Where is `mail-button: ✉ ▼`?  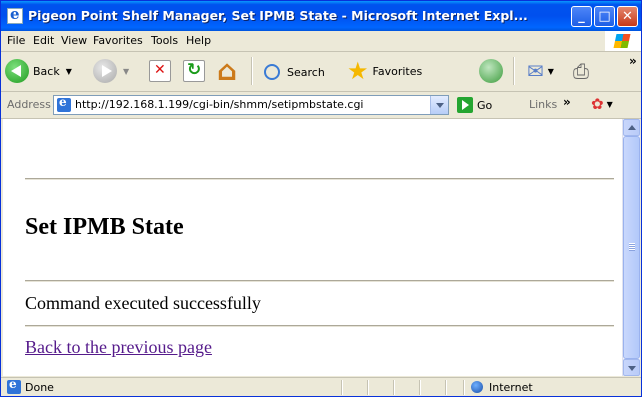
mail-button: ✉ ▼ is located at coordinates (540, 71).